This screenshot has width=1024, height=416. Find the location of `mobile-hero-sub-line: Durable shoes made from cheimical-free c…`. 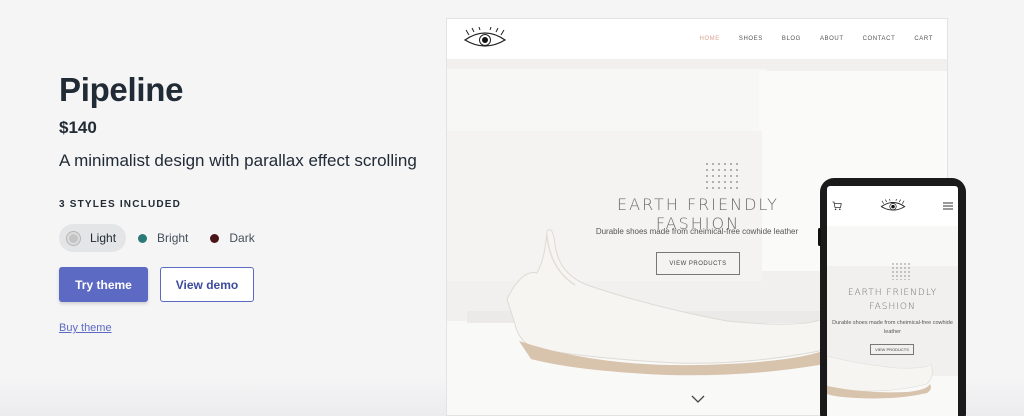

mobile-hero-sub-line: Durable shoes made from cheimical-free c… is located at coordinates (892, 323).